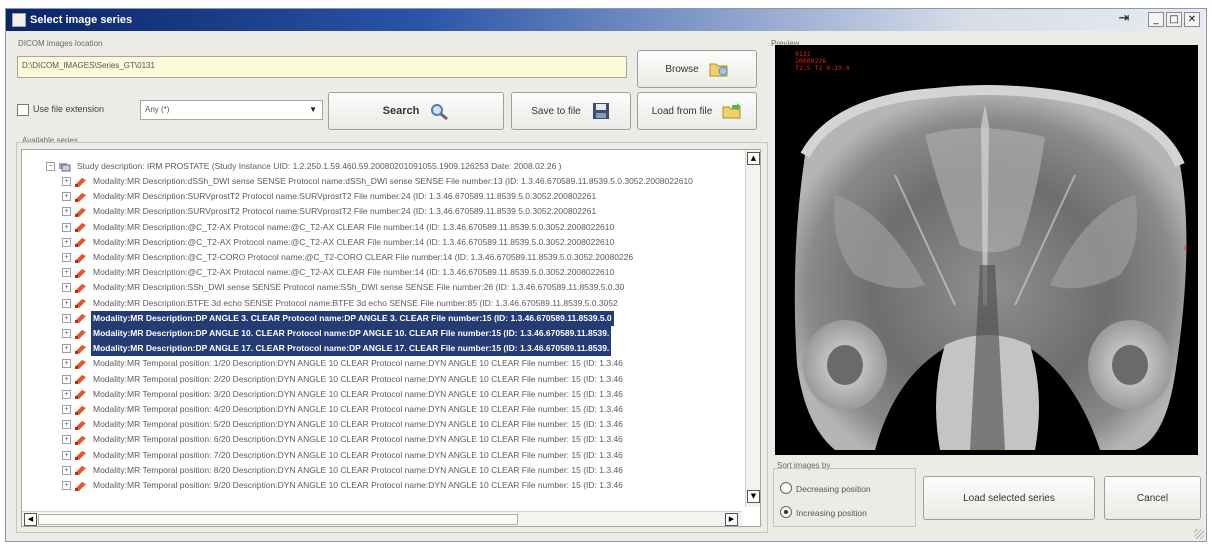 The height and width of the screenshot is (547, 1212). I want to click on use-extension-checkbox, so click(23, 110).